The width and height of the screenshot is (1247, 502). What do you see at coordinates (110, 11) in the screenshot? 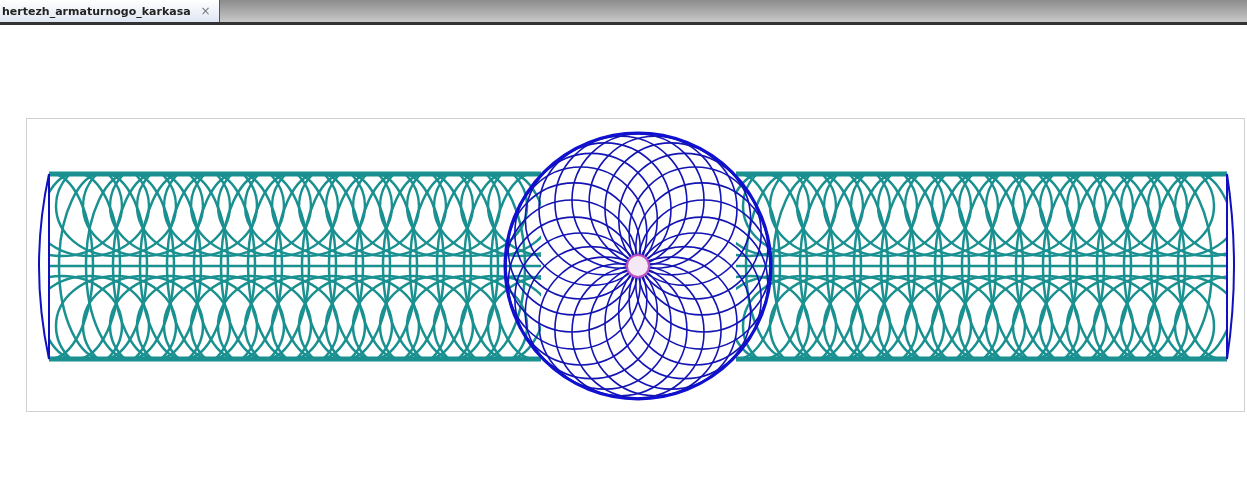
I see `document-tab: hertezh_armaturnogo_karkasa ×` at bounding box center [110, 11].